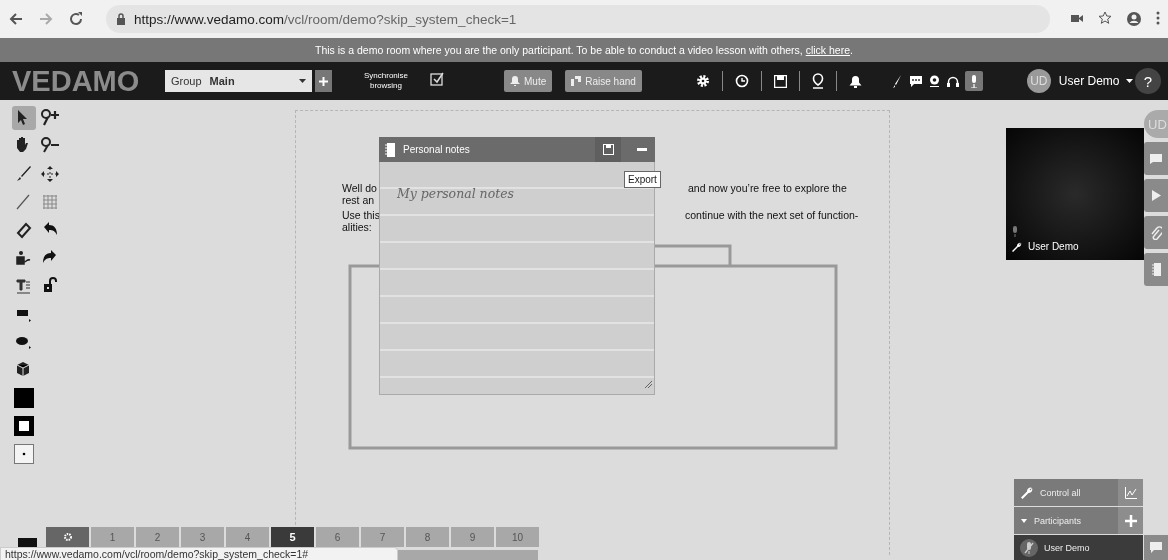 This screenshot has height=560, width=1168. What do you see at coordinates (528, 81) in the screenshot?
I see `mute-button: Mute` at bounding box center [528, 81].